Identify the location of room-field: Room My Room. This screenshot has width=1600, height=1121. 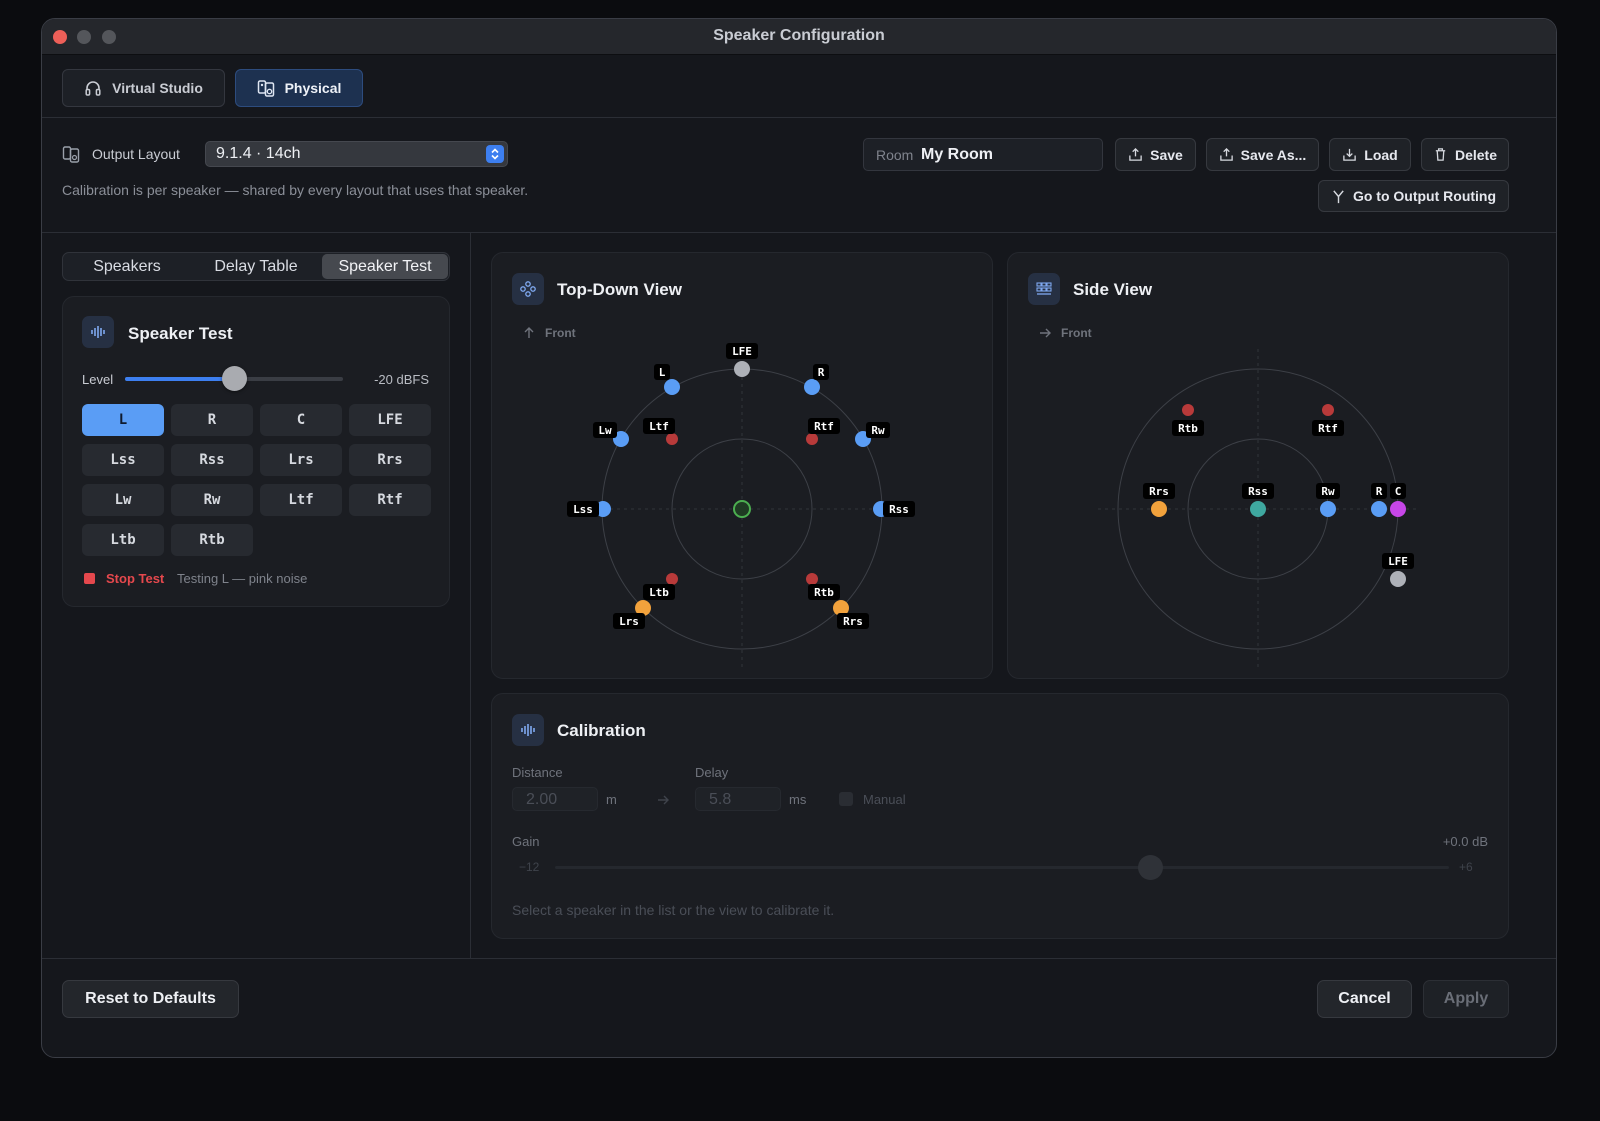
(983, 154).